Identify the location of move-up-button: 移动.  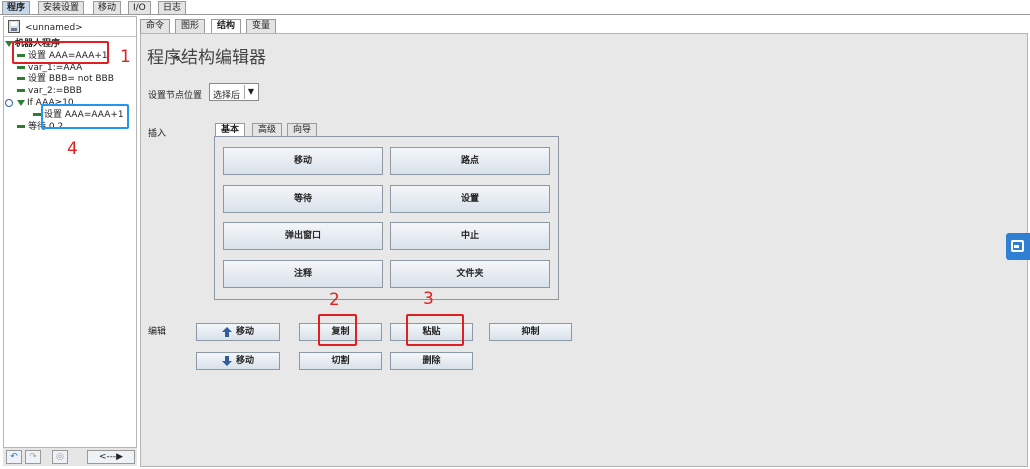
(238, 332).